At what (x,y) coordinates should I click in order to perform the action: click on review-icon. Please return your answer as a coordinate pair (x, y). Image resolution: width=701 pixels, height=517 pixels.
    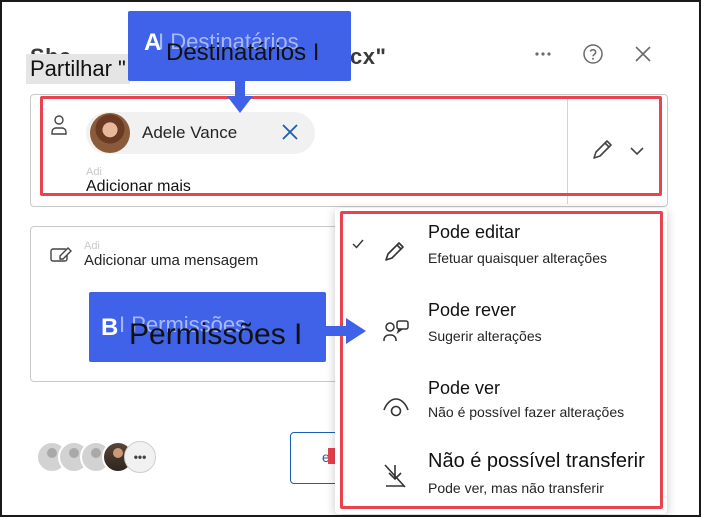
    Looking at the image, I should click on (396, 333).